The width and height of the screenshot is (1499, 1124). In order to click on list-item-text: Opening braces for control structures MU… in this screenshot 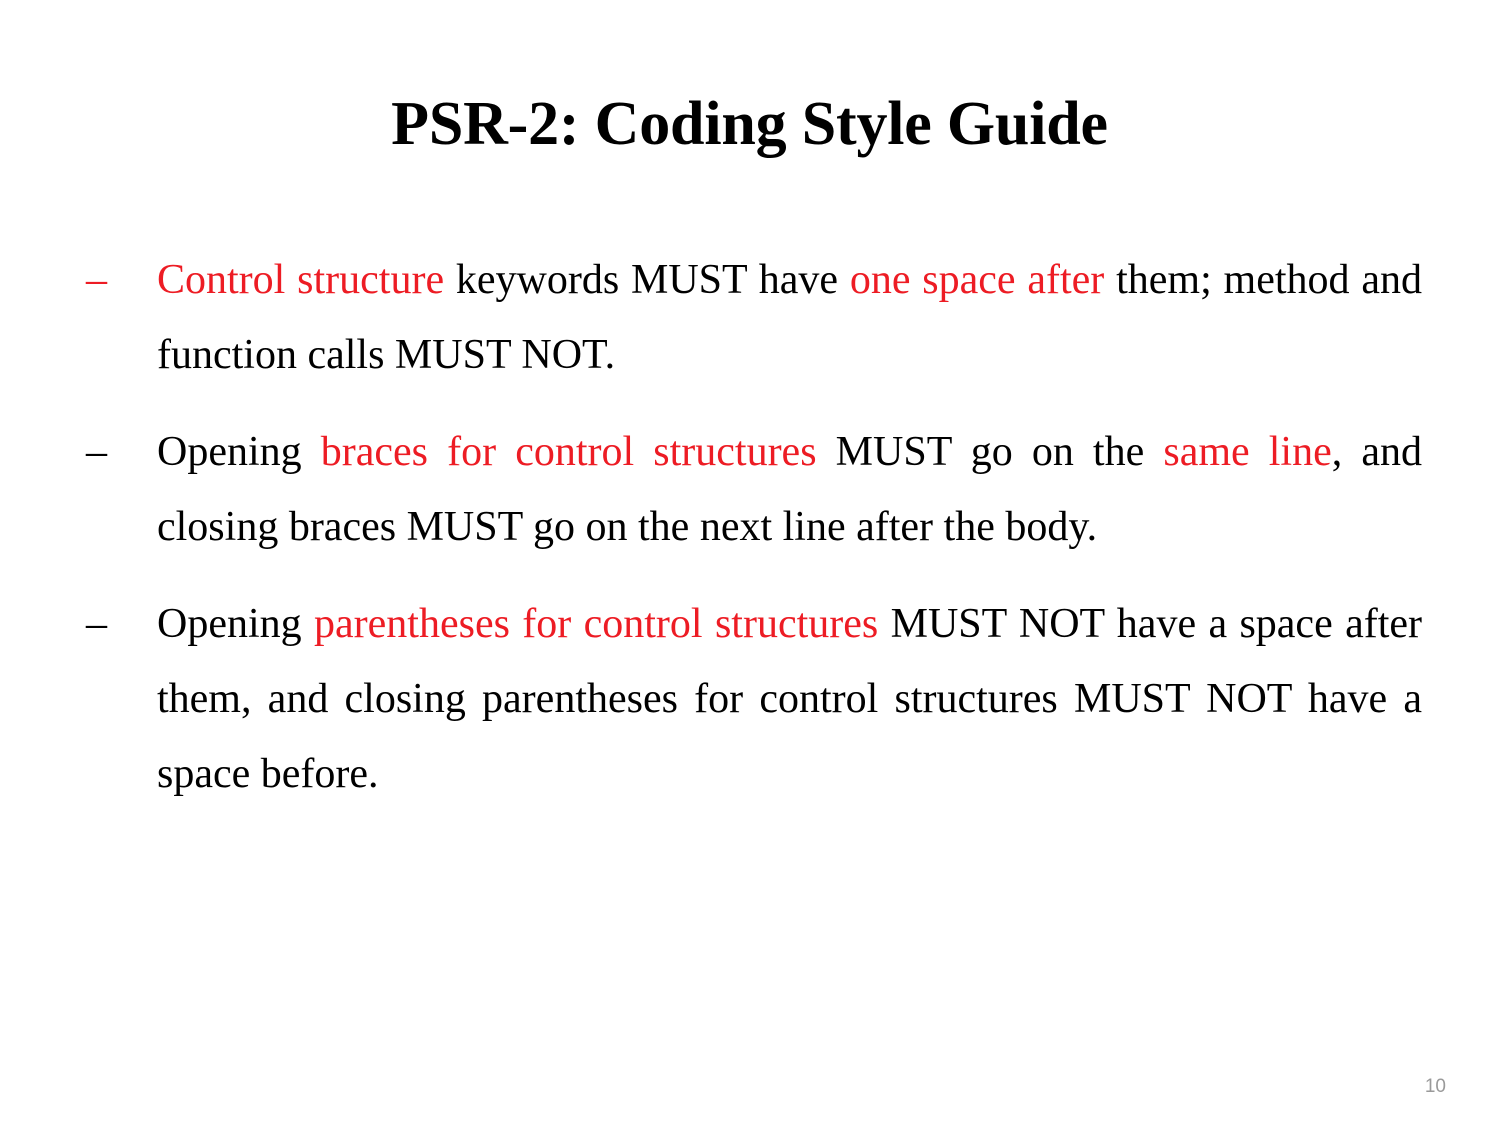, I will do `click(789, 490)`.